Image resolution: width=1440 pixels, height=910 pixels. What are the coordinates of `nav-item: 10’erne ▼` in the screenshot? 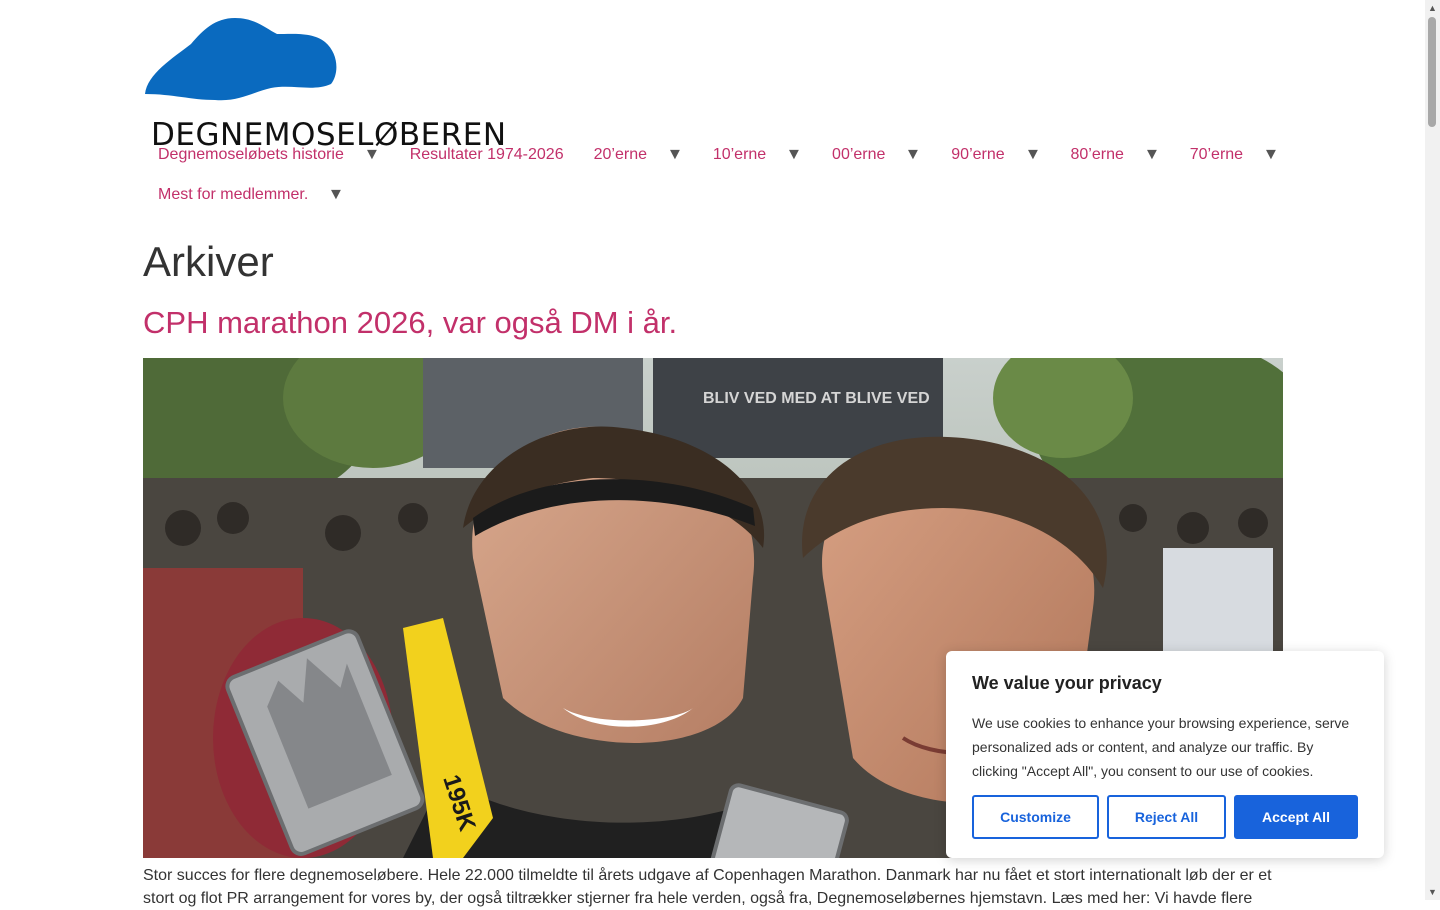 It's located at (757, 155).